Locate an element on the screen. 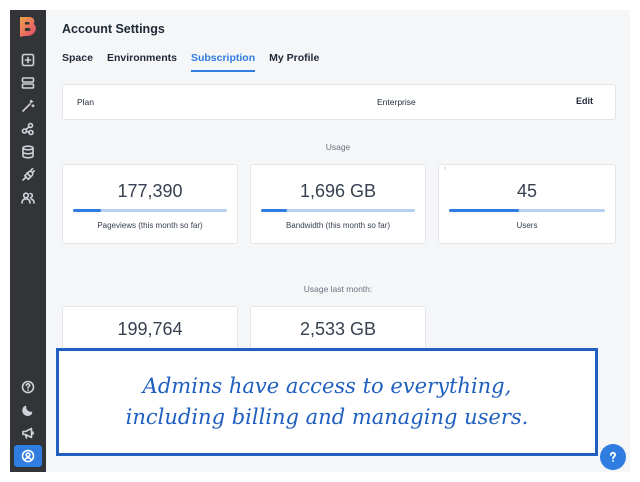 The height and width of the screenshot is (482, 640). logo-icon is located at coordinates (28, 27).